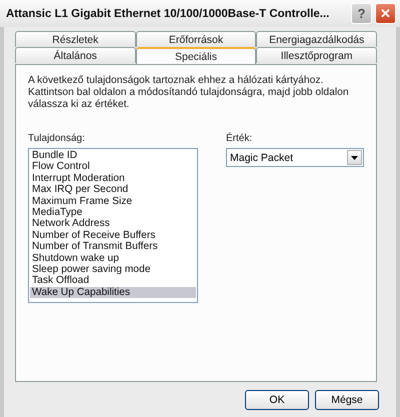  Describe the element at coordinates (317, 39) in the screenshot. I see `tab: Energiagazdálkodás` at that location.